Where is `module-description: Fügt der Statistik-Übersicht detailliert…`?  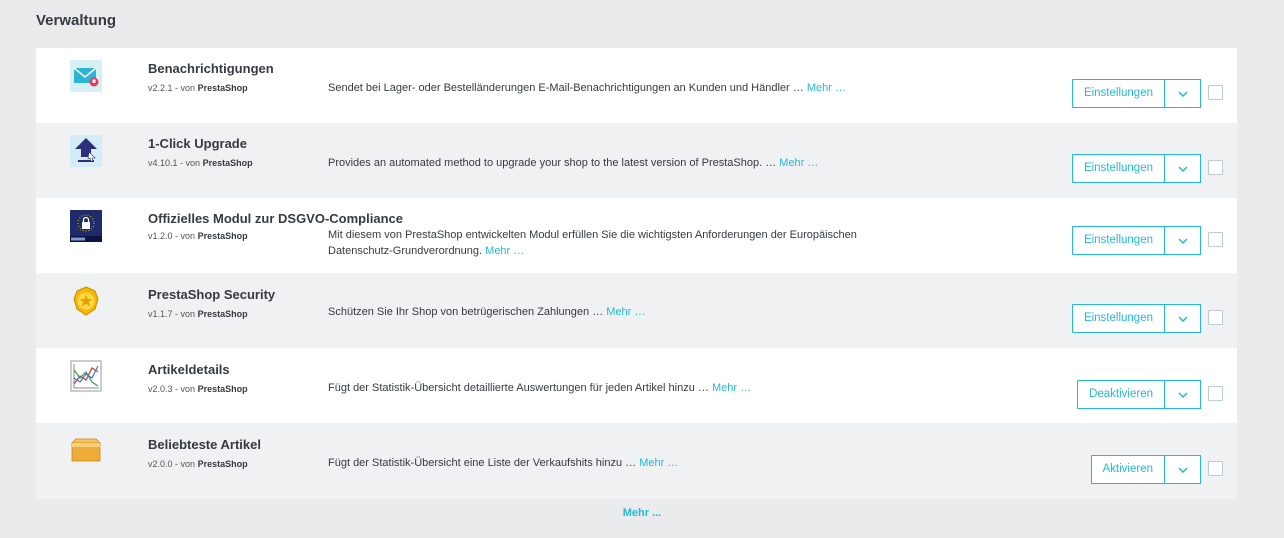
module-description: Fügt der Statistik-Übersicht detailliert… is located at coordinates (540, 388).